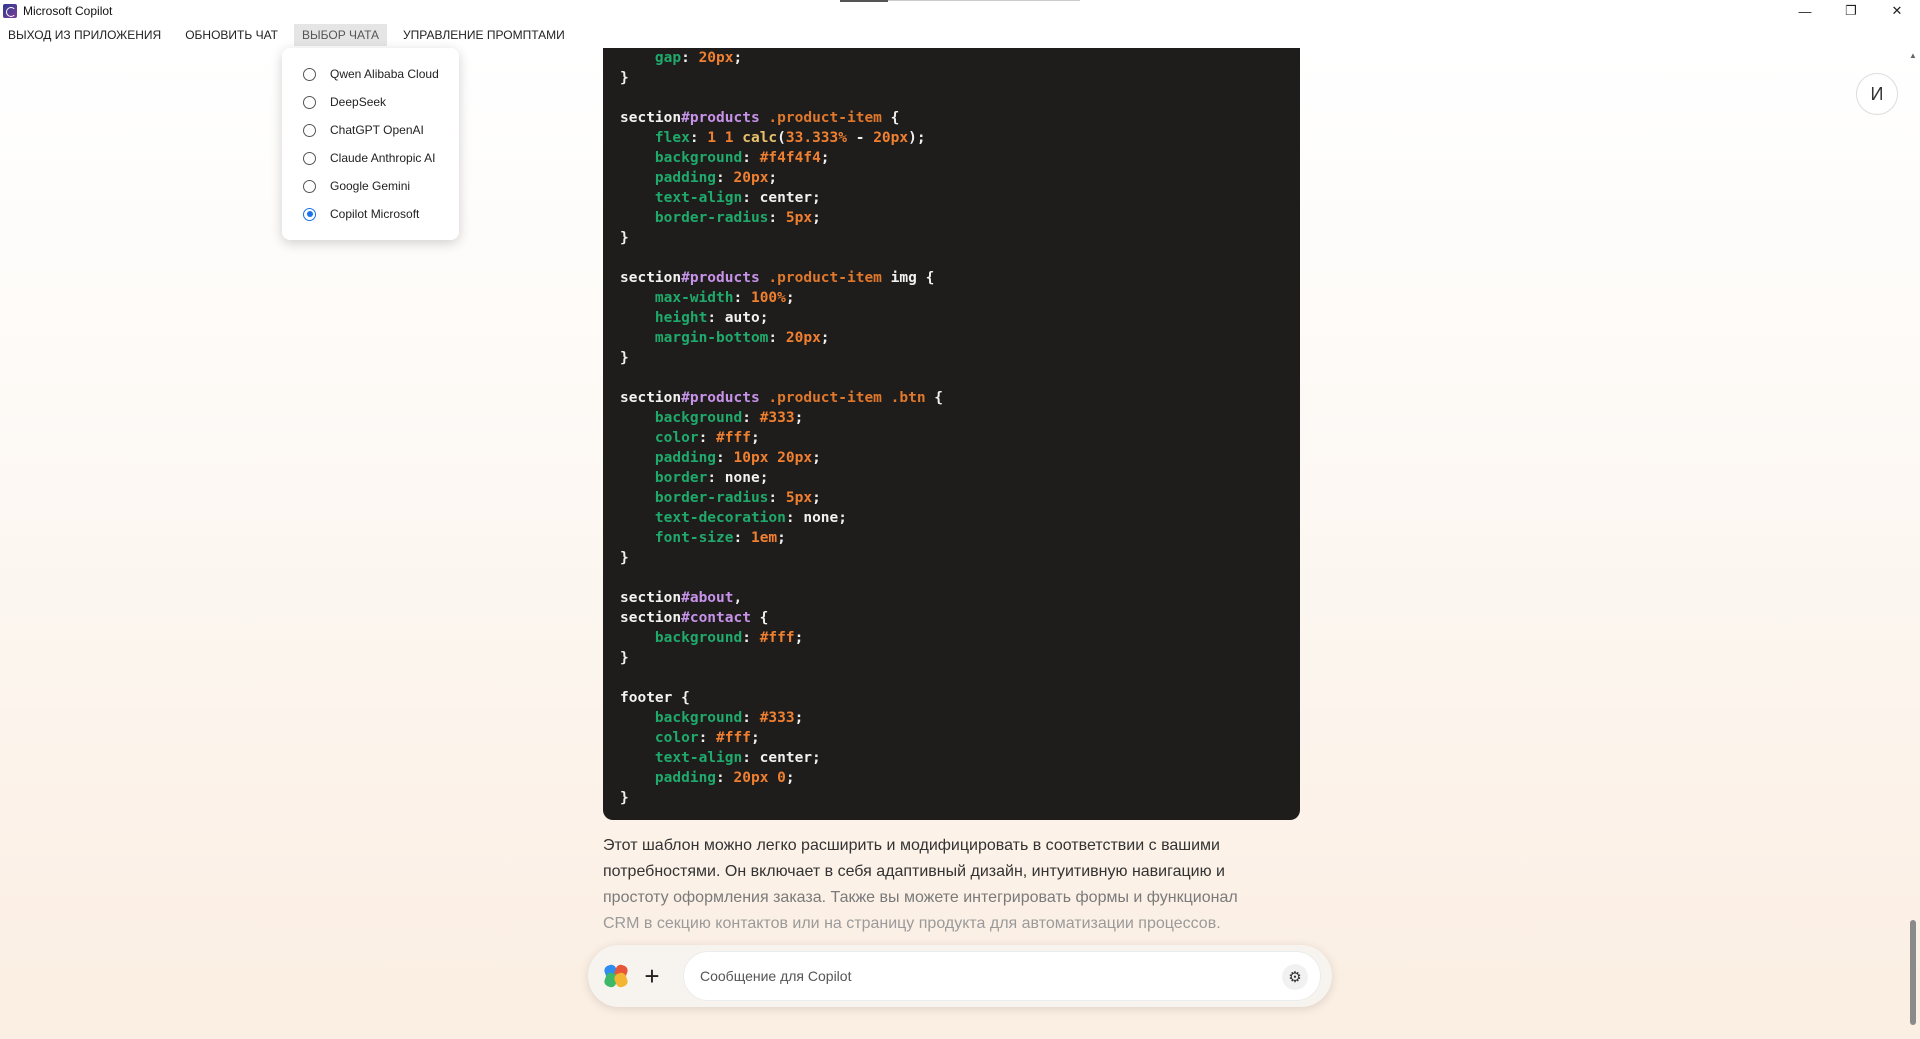 The height and width of the screenshot is (1039, 1920). What do you see at coordinates (908, 398) in the screenshot?
I see `code-token: .btn` at bounding box center [908, 398].